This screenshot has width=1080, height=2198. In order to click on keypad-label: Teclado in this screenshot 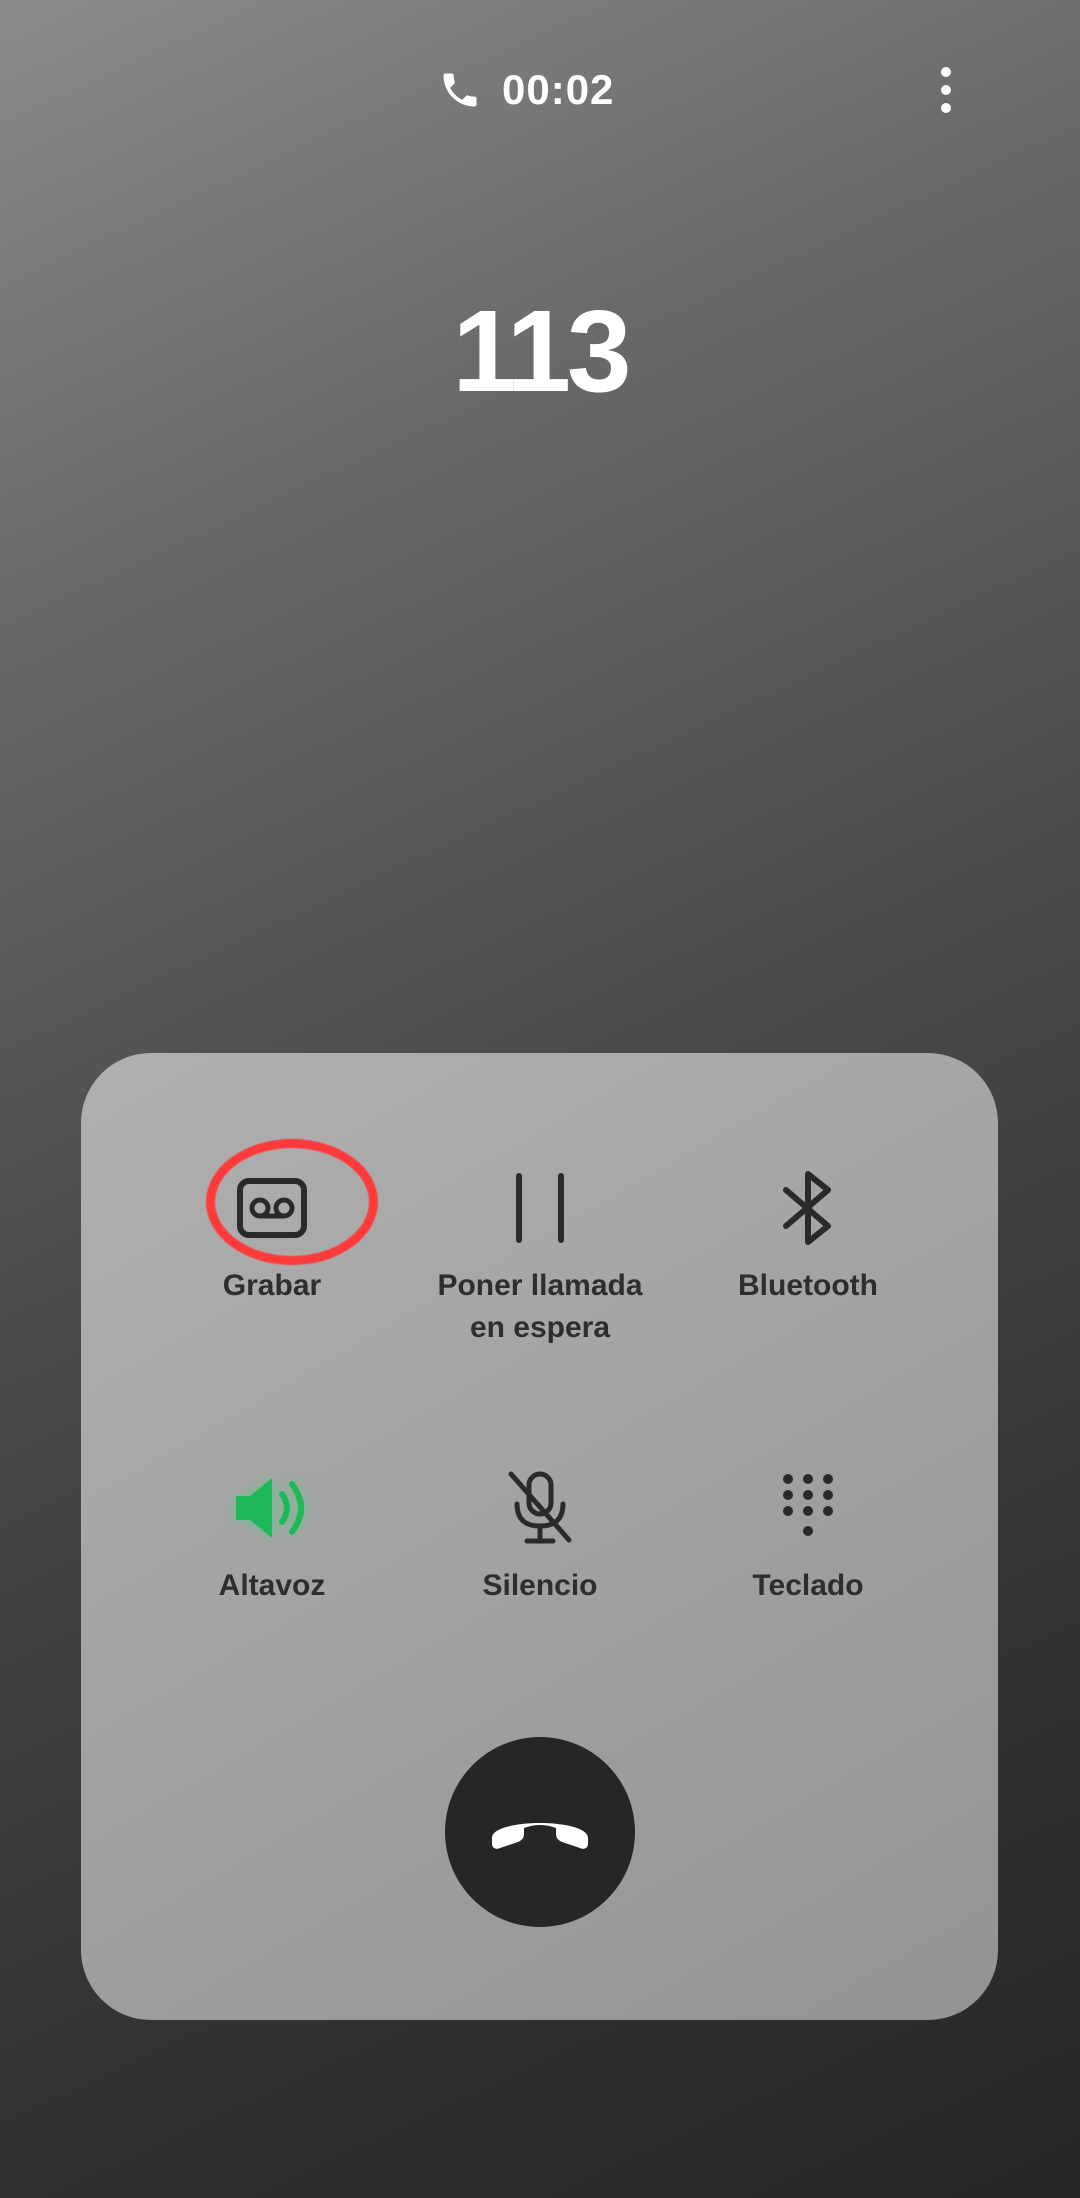, I will do `click(808, 1585)`.